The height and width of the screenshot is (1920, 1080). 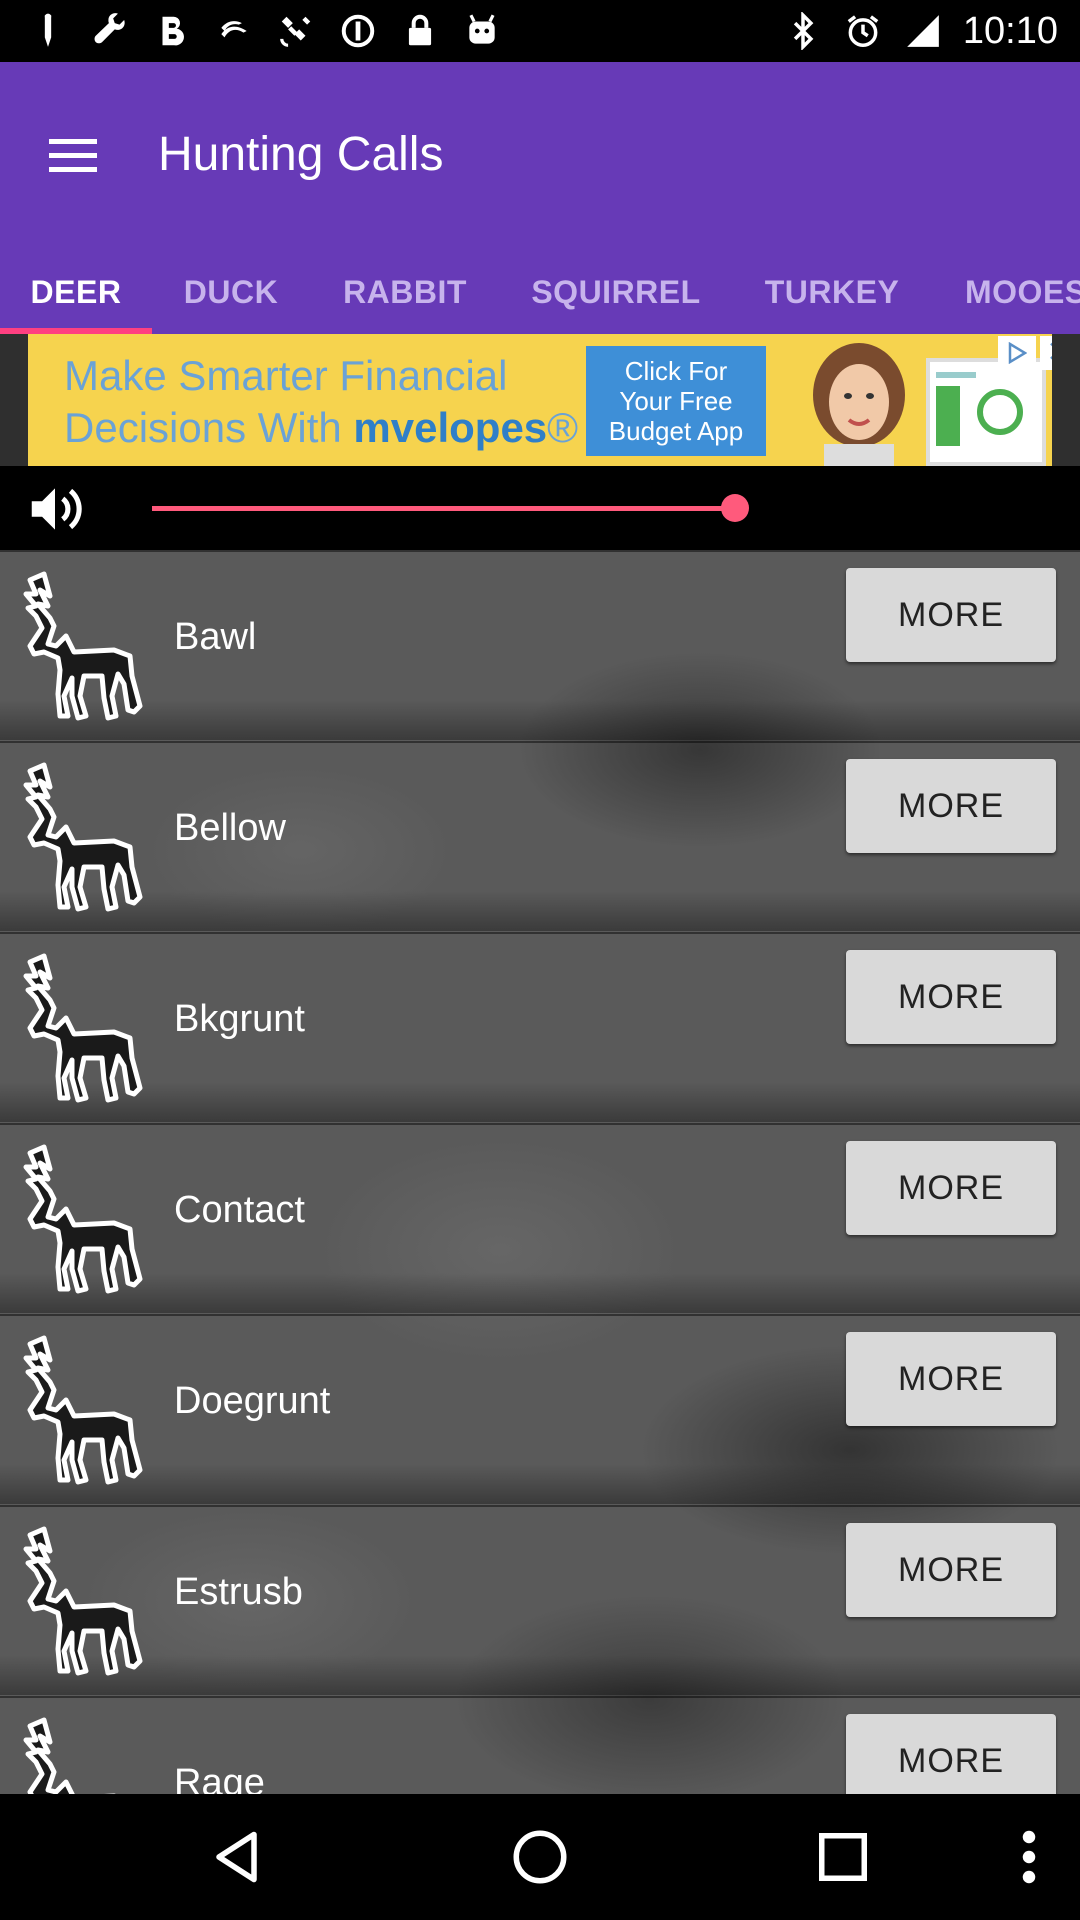 I want to click on status-left-icons, so click(x=265, y=31).